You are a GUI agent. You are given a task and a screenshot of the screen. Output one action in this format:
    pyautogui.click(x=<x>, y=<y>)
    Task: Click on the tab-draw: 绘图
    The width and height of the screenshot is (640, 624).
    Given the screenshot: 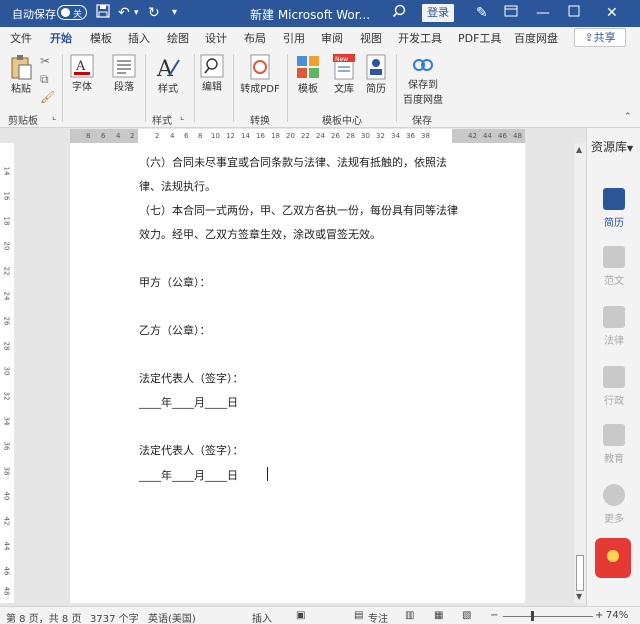 What is the action you would take?
    pyautogui.click(x=178, y=38)
    